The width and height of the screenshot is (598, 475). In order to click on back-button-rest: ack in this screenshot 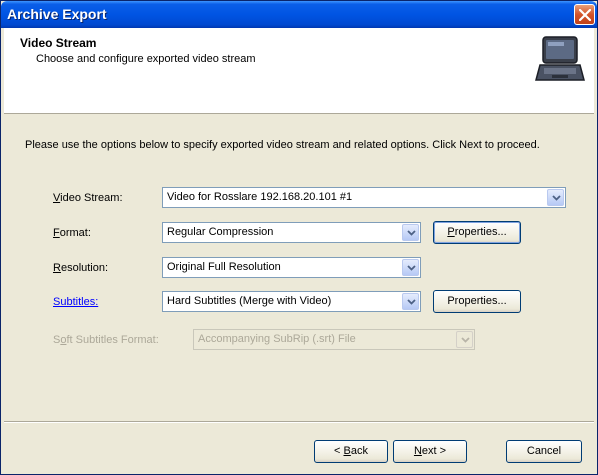, I will do `click(359, 451)`.